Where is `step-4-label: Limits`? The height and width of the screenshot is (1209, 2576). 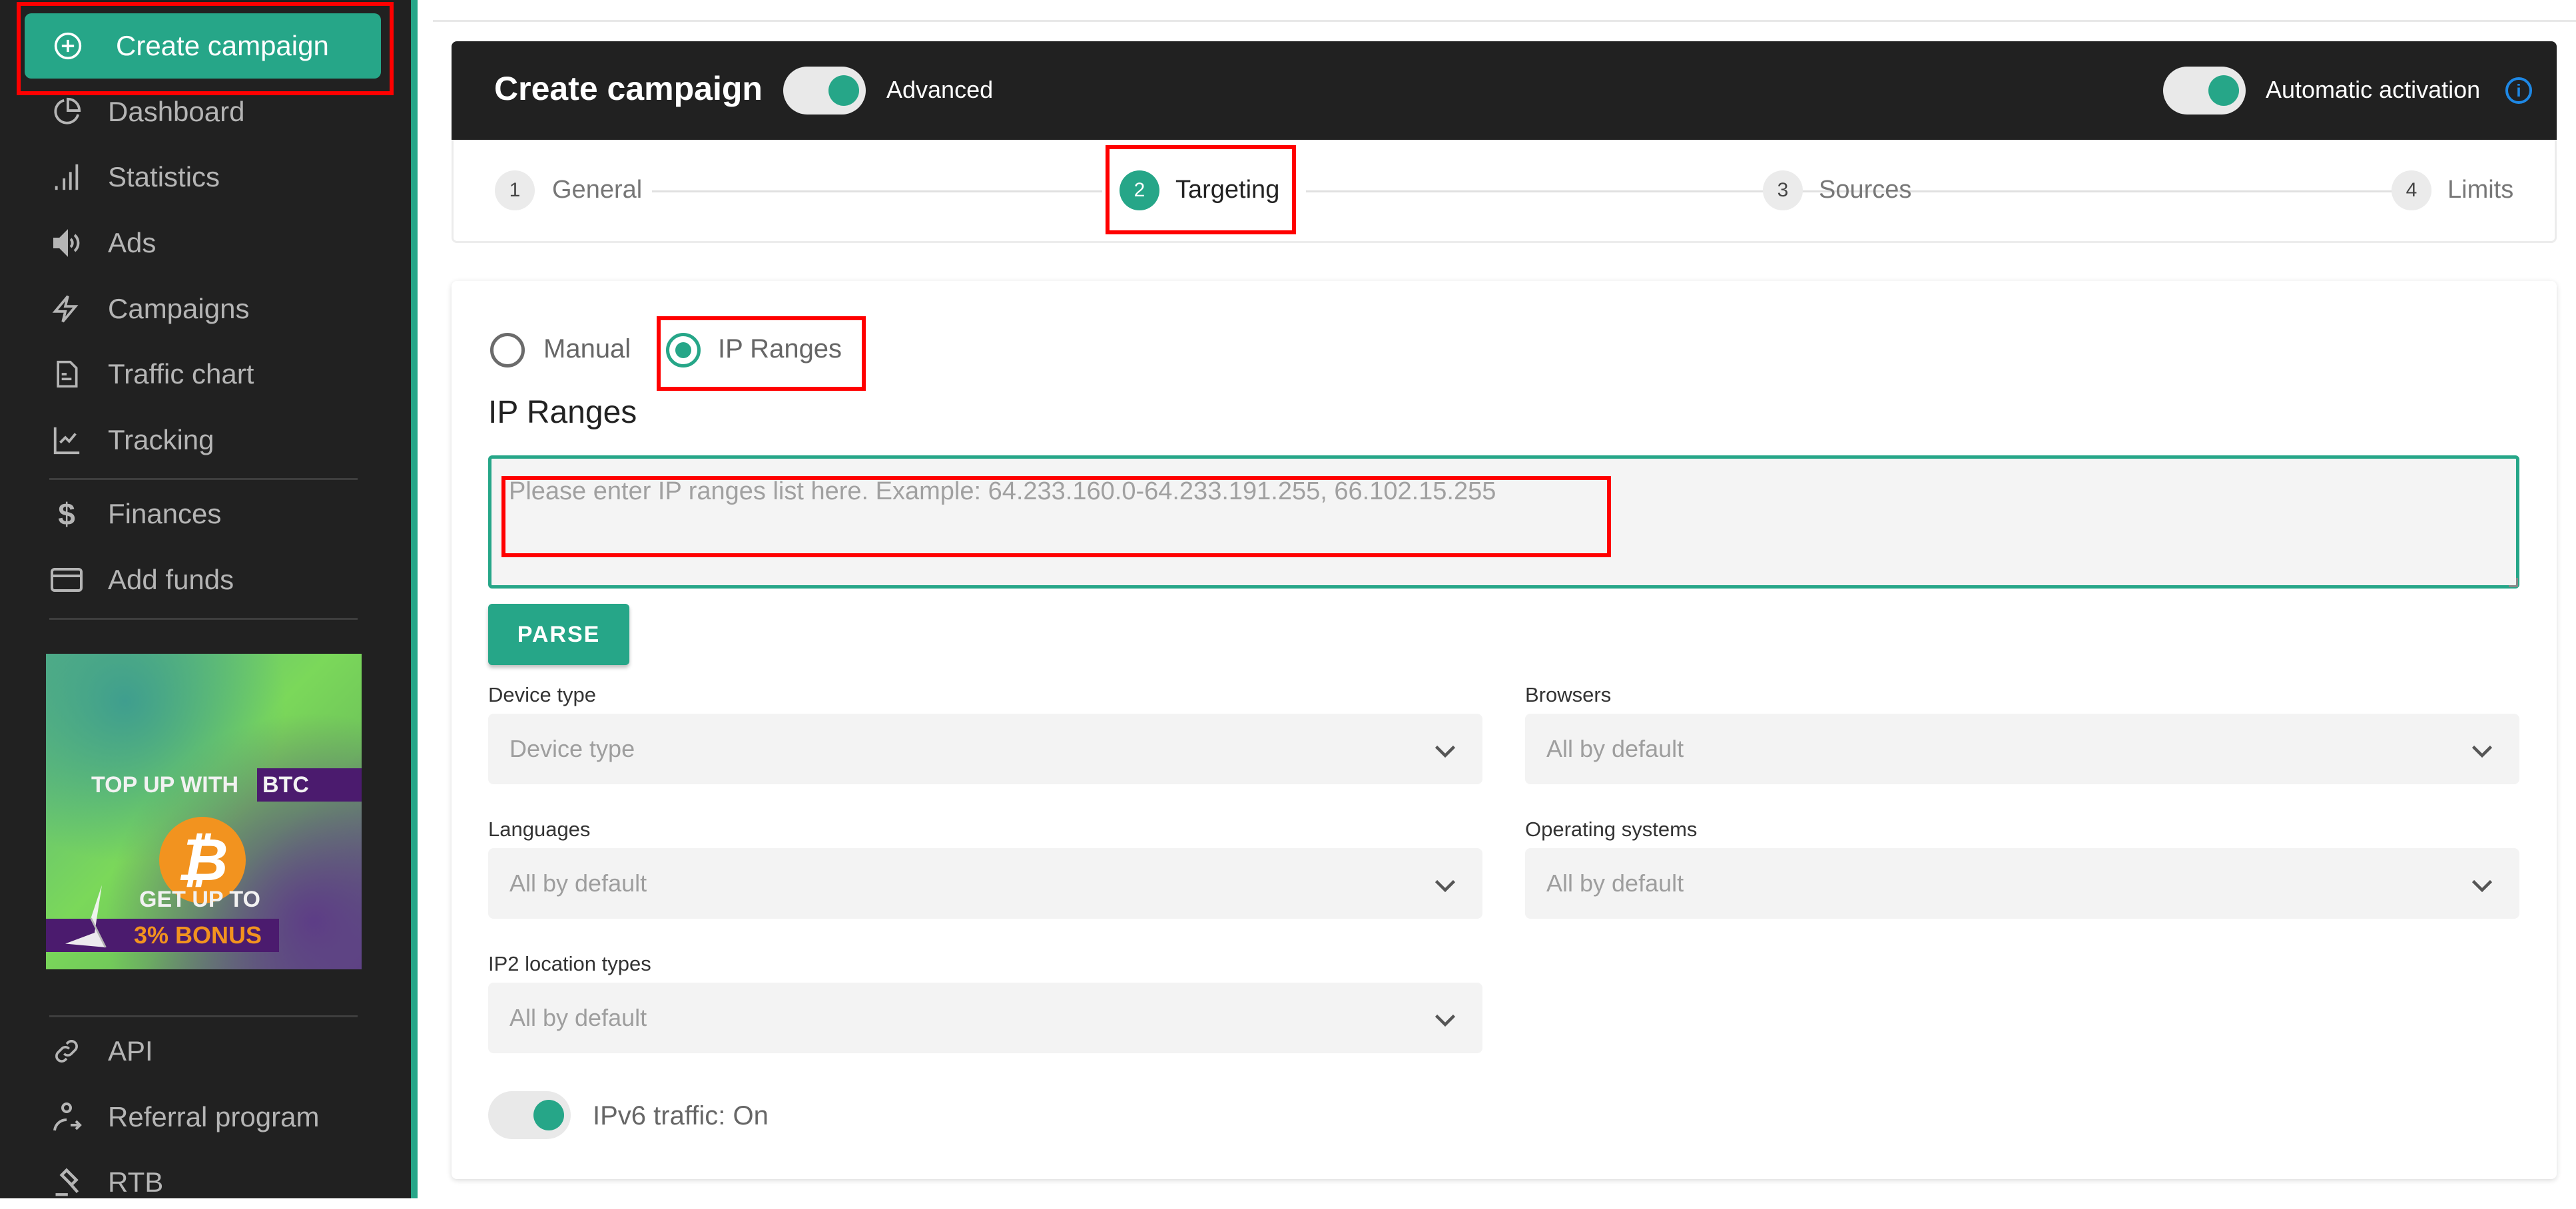 step-4-label: Limits is located at coordinates (2480, 190).